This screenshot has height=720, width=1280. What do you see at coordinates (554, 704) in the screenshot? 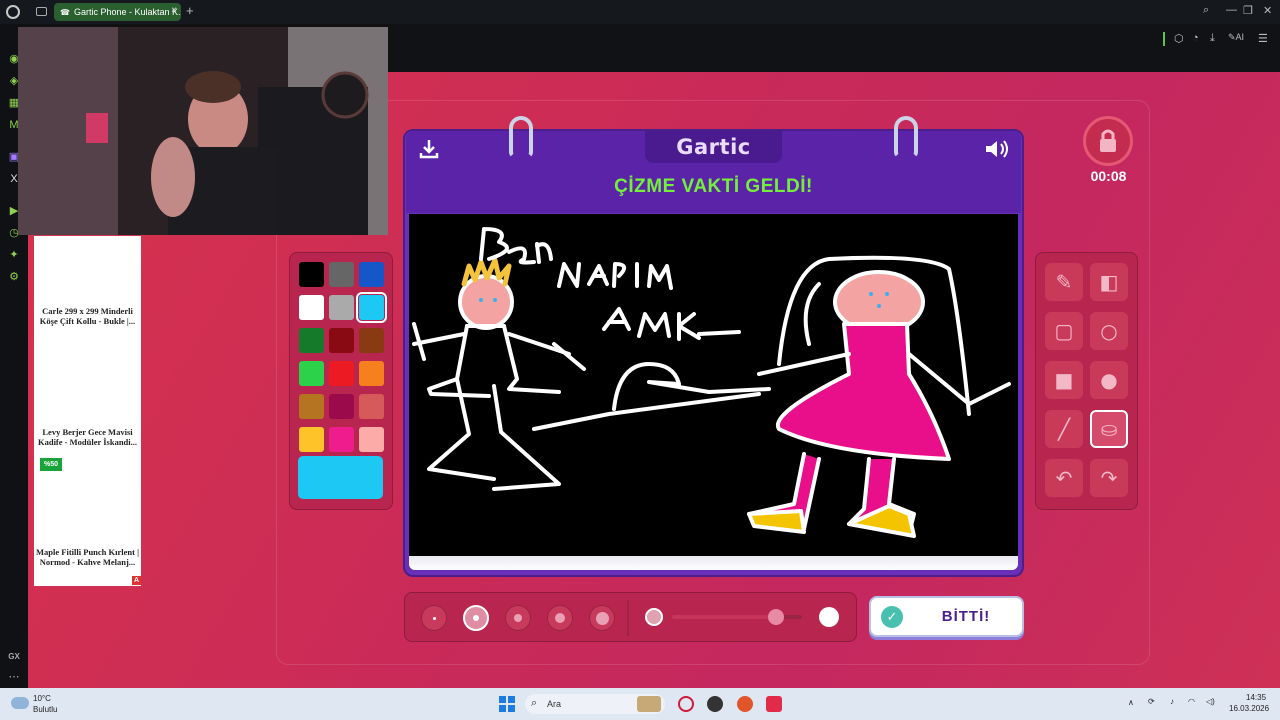
I see `search-label: Ara` at bounding box center [554, 704].